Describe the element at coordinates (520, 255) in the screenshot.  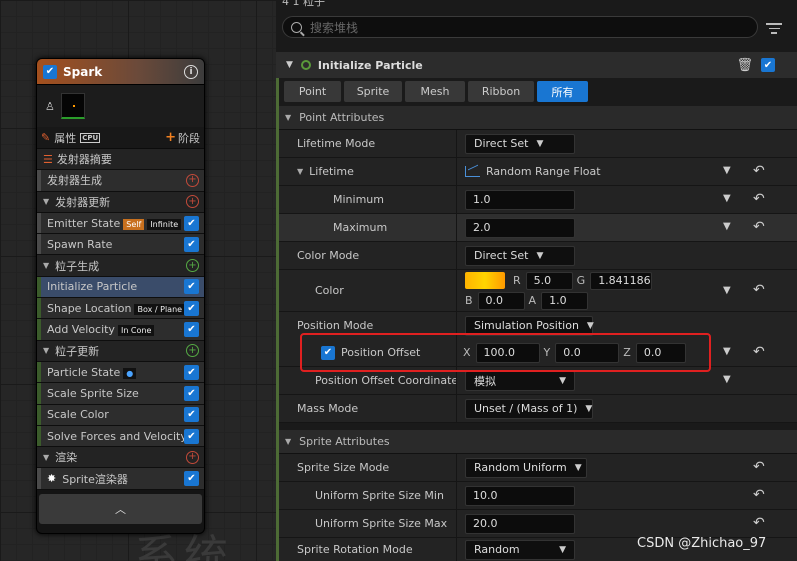
I see `color-mode-dropdown: Direct Set ▼` at that location.